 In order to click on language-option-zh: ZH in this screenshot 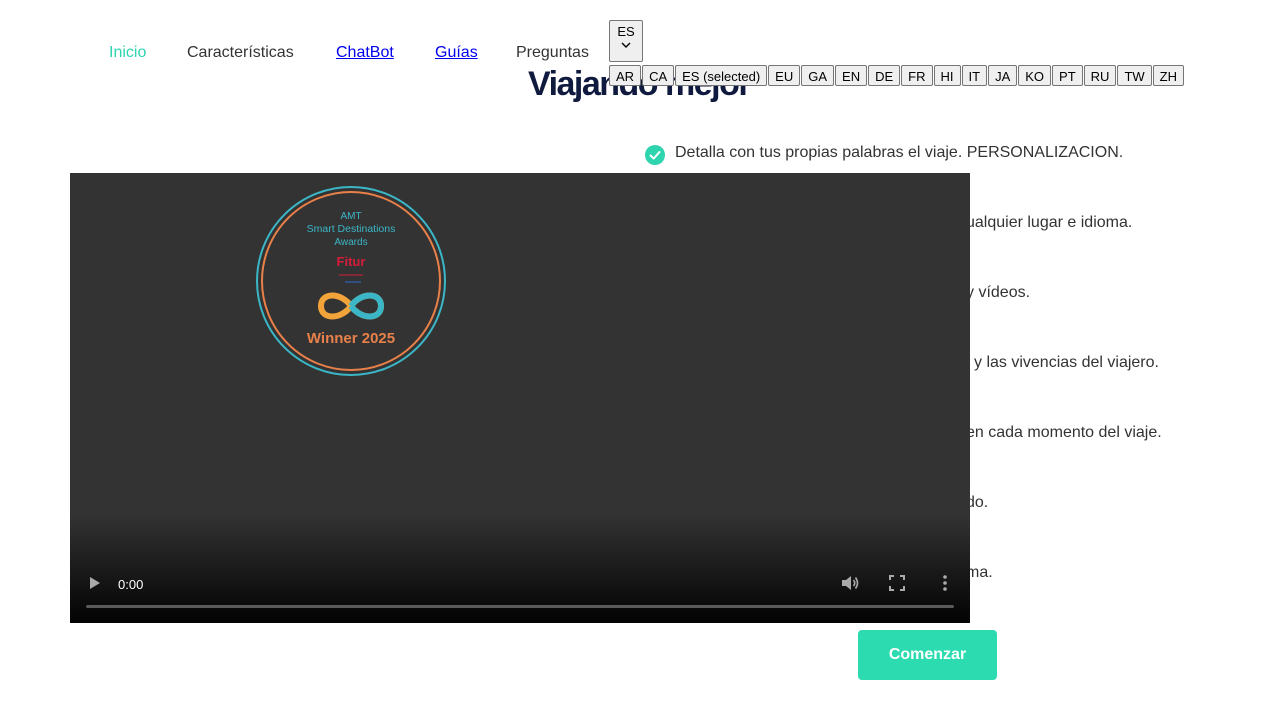, I will do `click(1168, 75)`.